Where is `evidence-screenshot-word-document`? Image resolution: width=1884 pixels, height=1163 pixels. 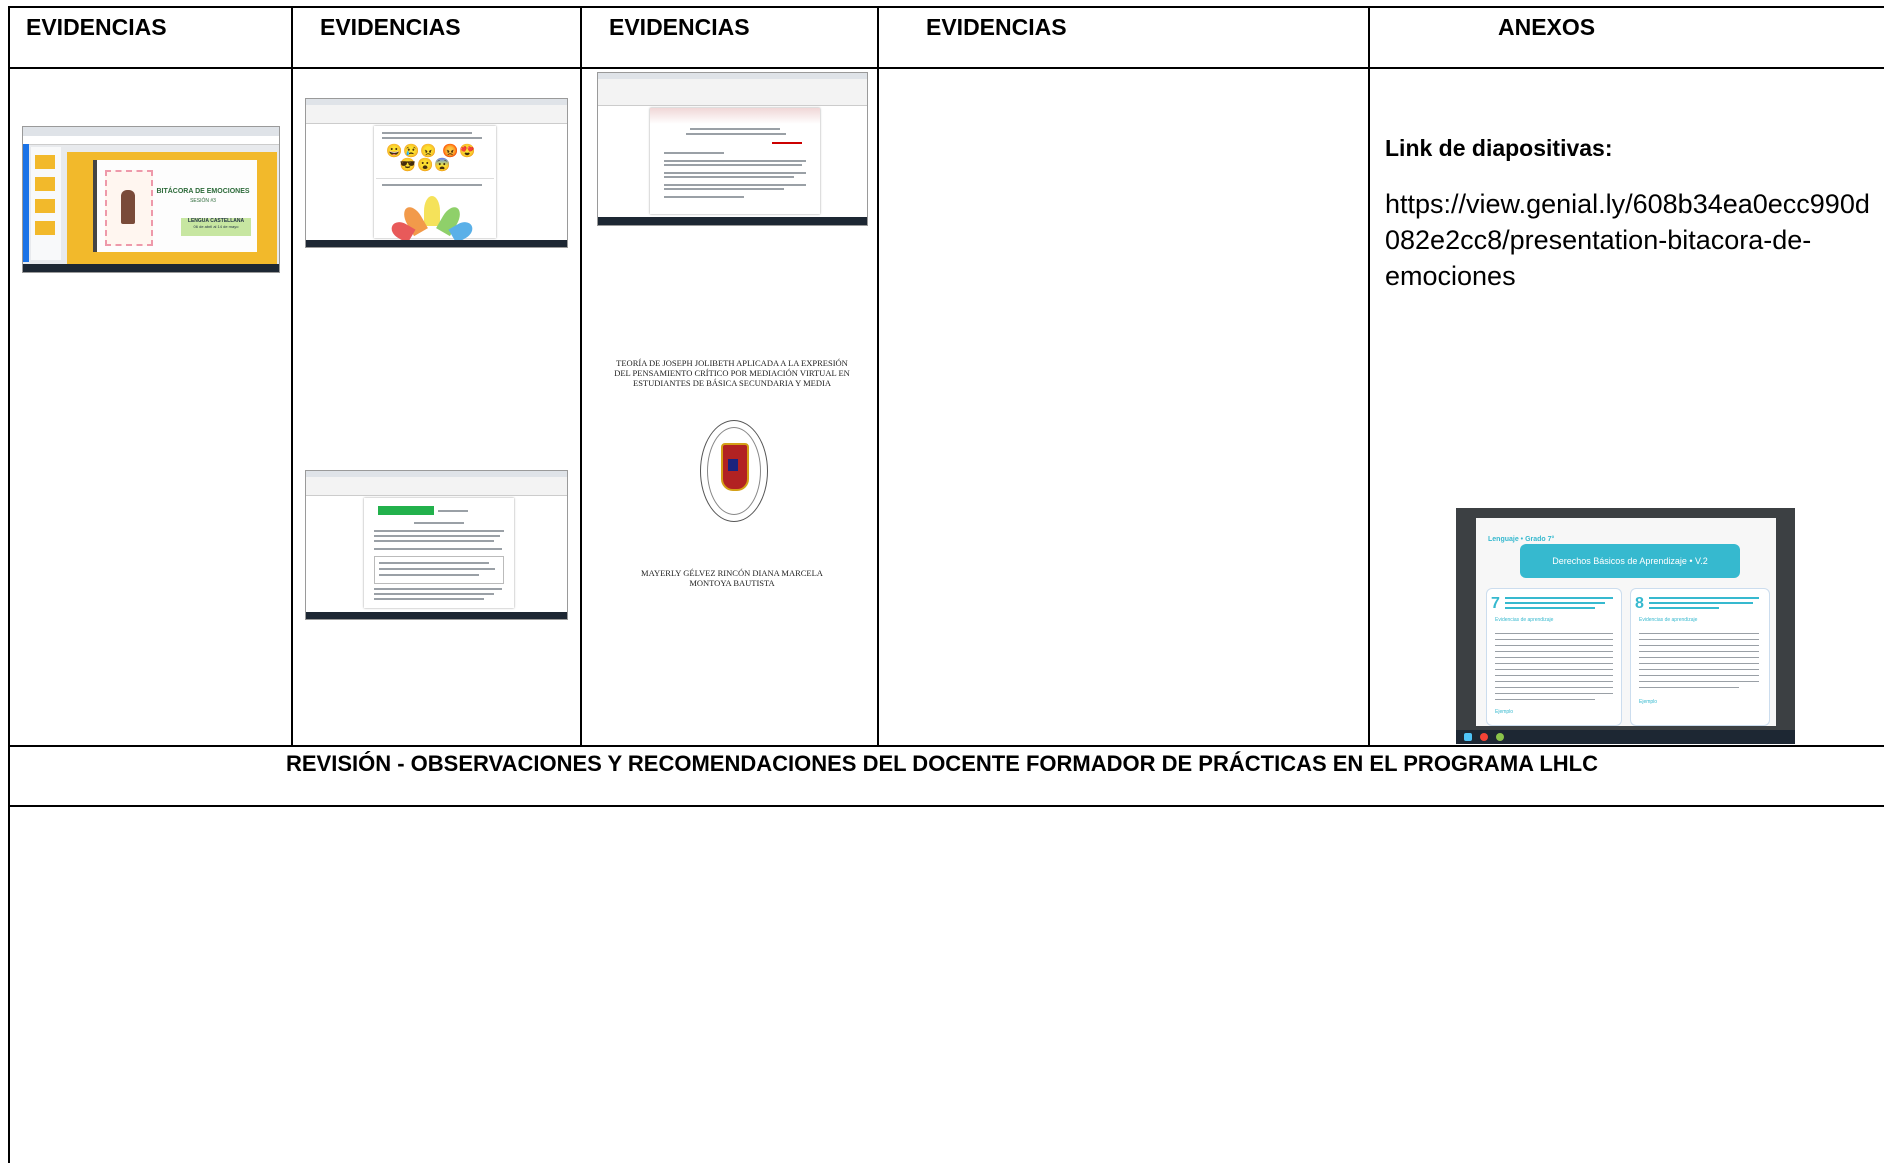
evidence-screenshot-word-document is located at coordinates (436, 545).